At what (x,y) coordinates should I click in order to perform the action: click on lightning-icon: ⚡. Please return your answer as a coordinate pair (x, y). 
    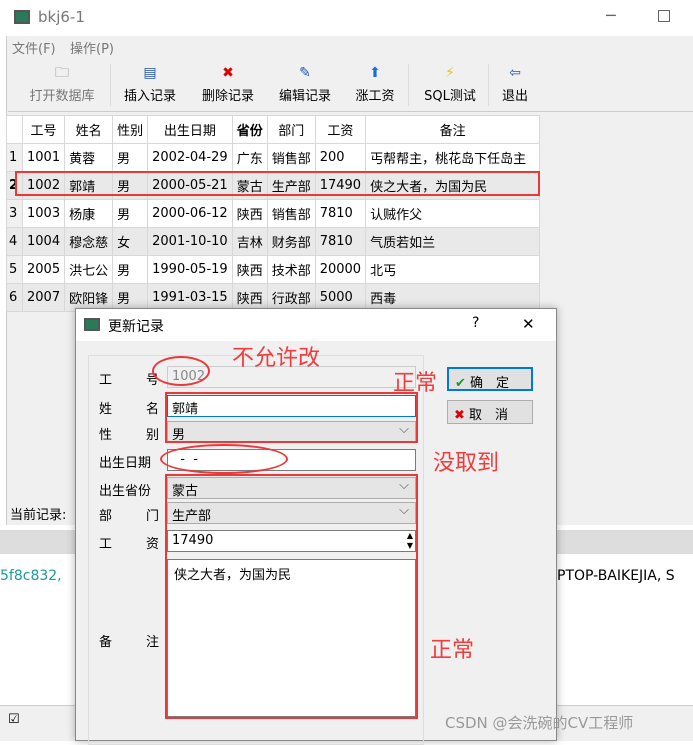
    Looking at the image, I should click on (450, 73).